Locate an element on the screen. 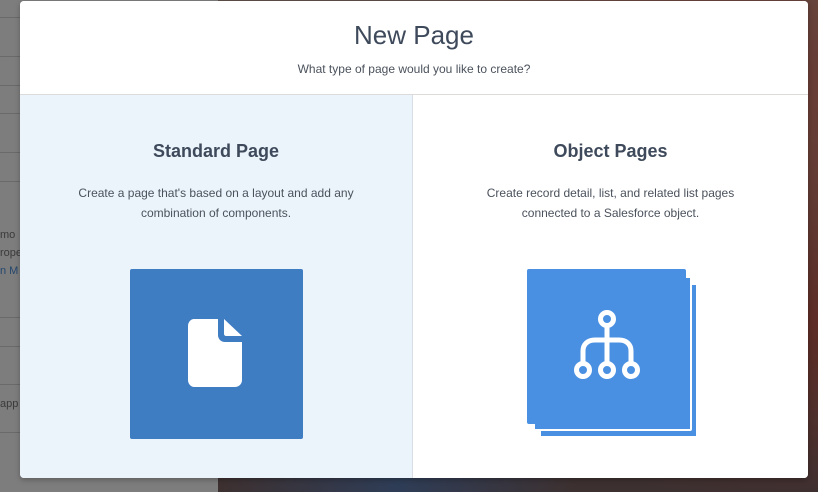  modal-title: New Page is located at coordinates (414, 35).